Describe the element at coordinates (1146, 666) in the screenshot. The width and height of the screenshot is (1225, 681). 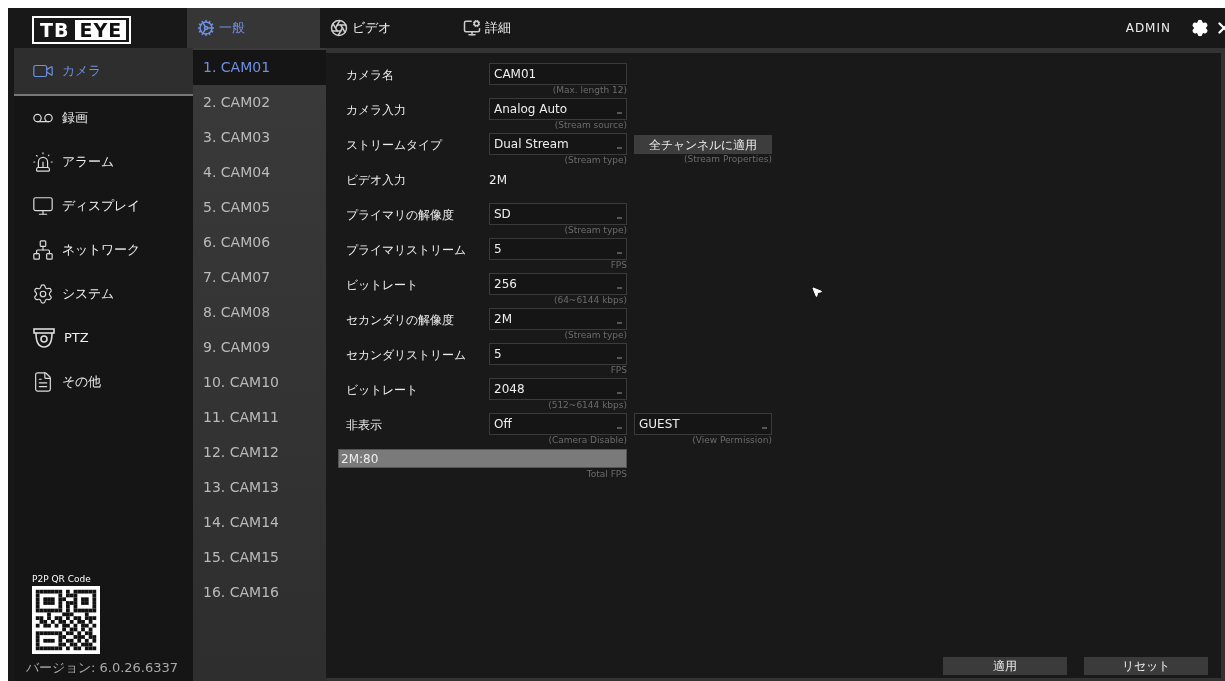
I see `reset-button: リセット` at that location.